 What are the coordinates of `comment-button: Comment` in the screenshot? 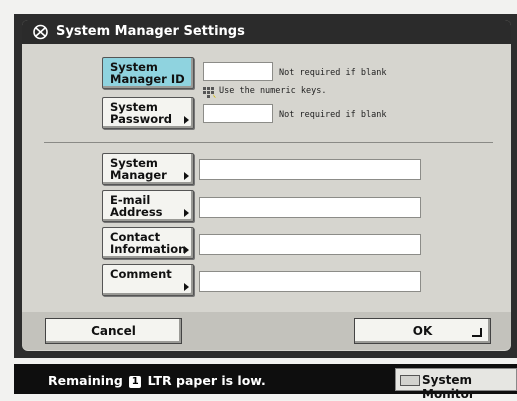 It's located at (148, 280).